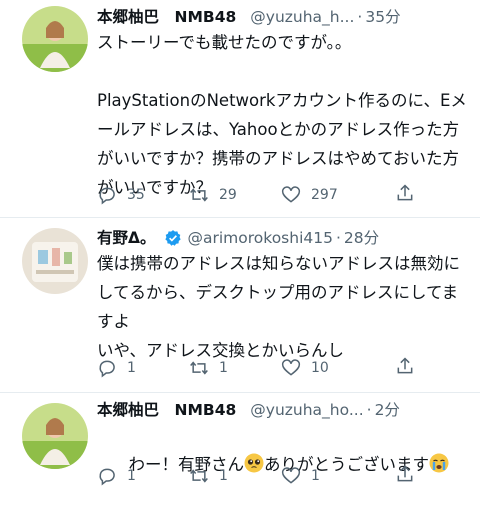  Describe the element at coordinates (361, 238) in the screenshot. I see `timestamp: 28分` at that location.